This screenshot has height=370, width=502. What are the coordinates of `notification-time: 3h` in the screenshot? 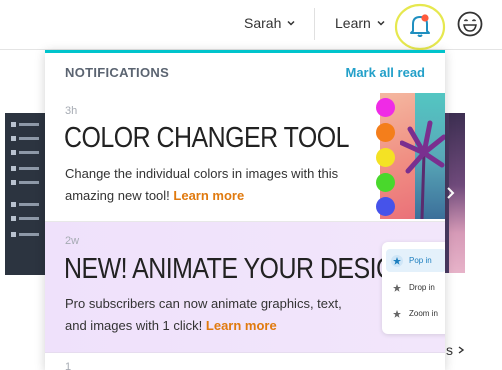 It's located at (71, 111).